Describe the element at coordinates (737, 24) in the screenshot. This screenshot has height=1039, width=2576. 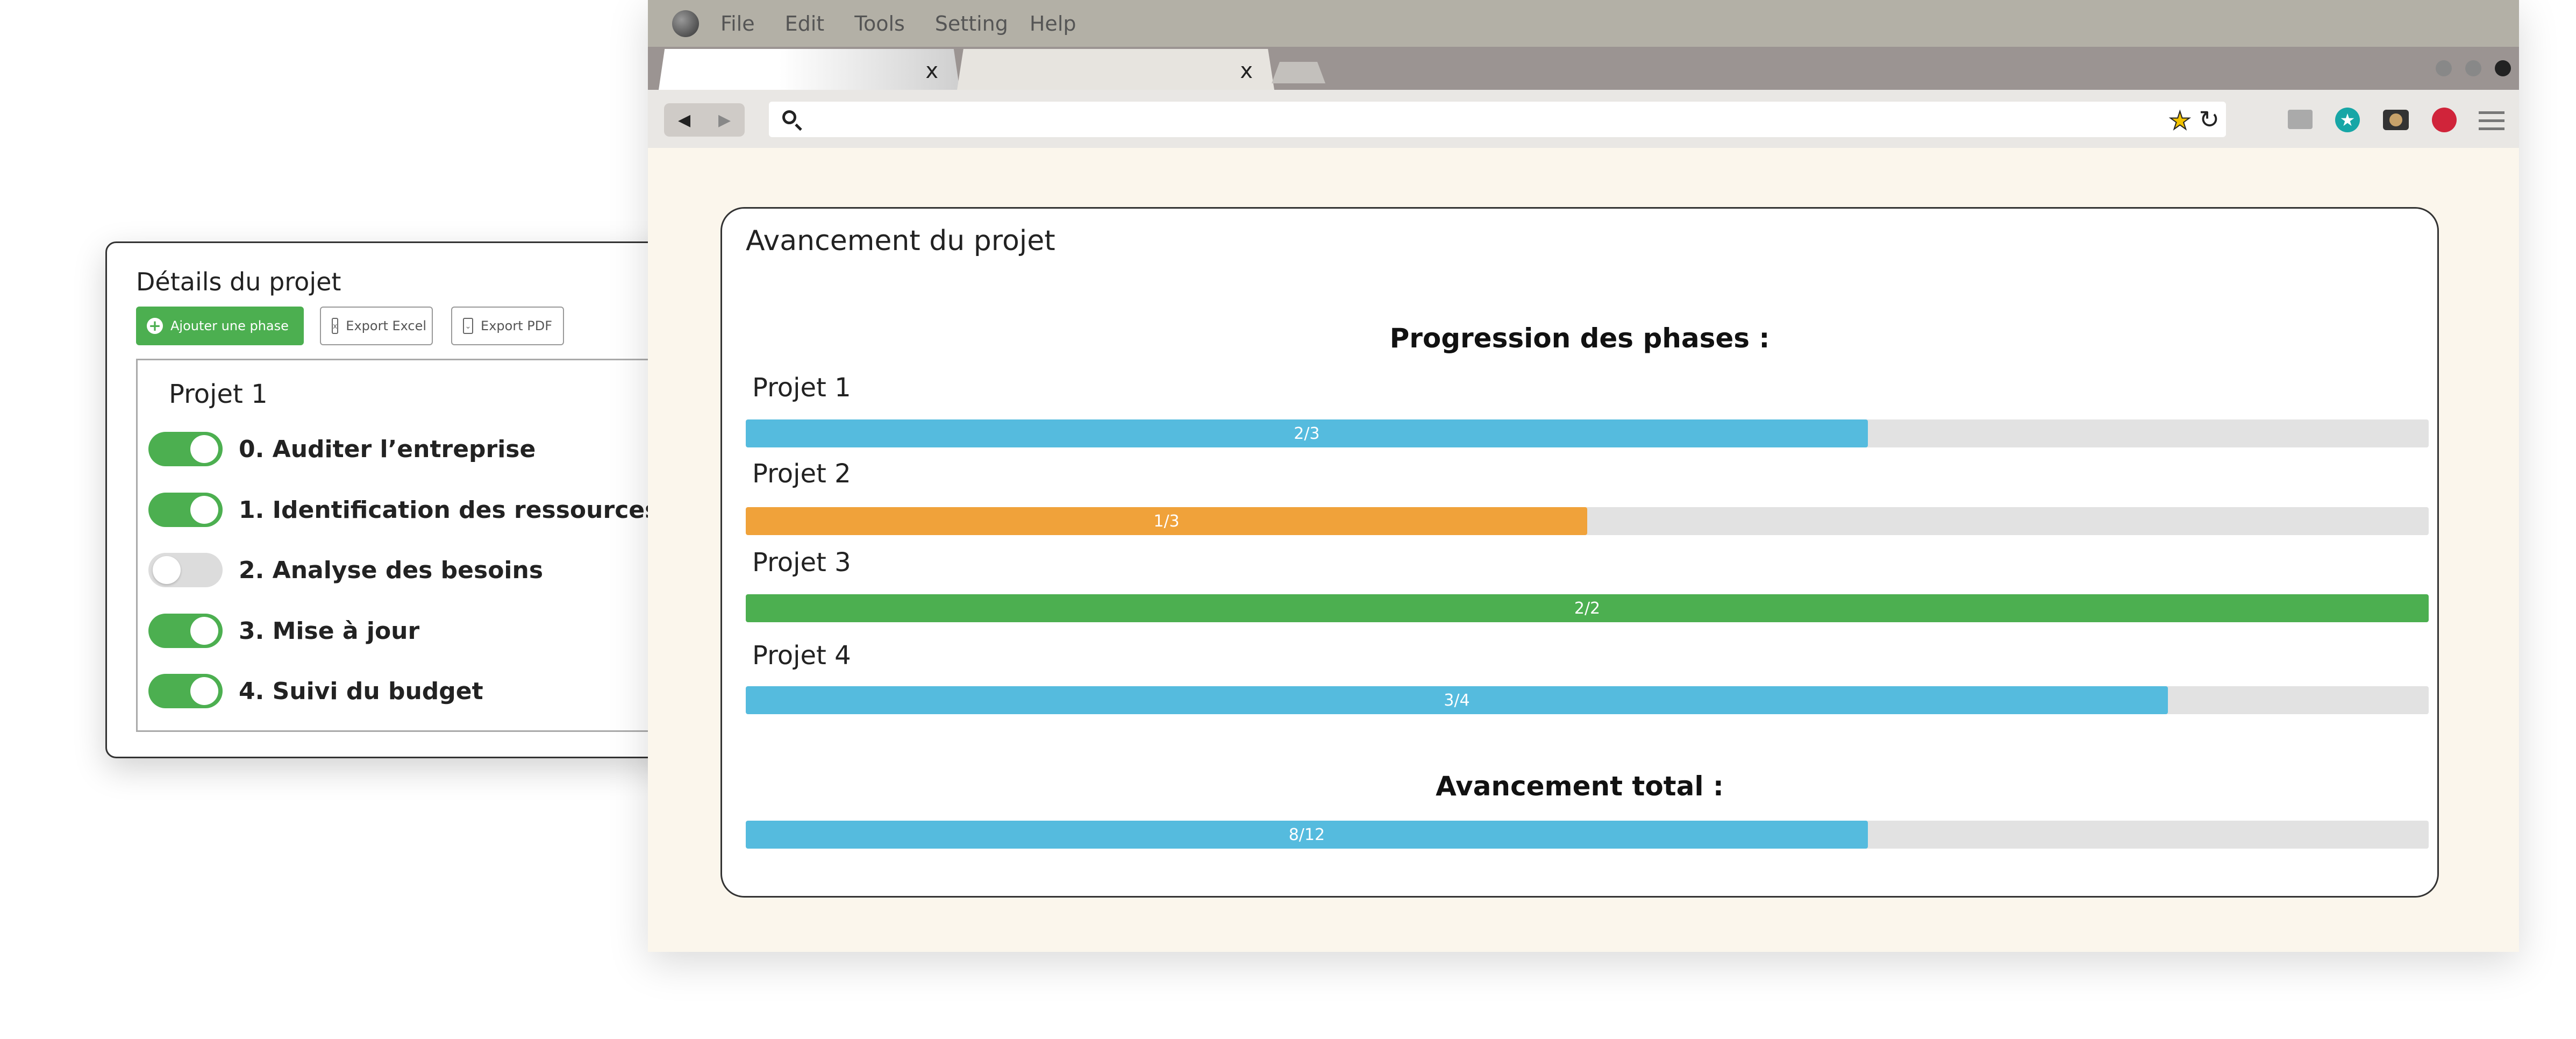
I see `menu-file: File` at that location.